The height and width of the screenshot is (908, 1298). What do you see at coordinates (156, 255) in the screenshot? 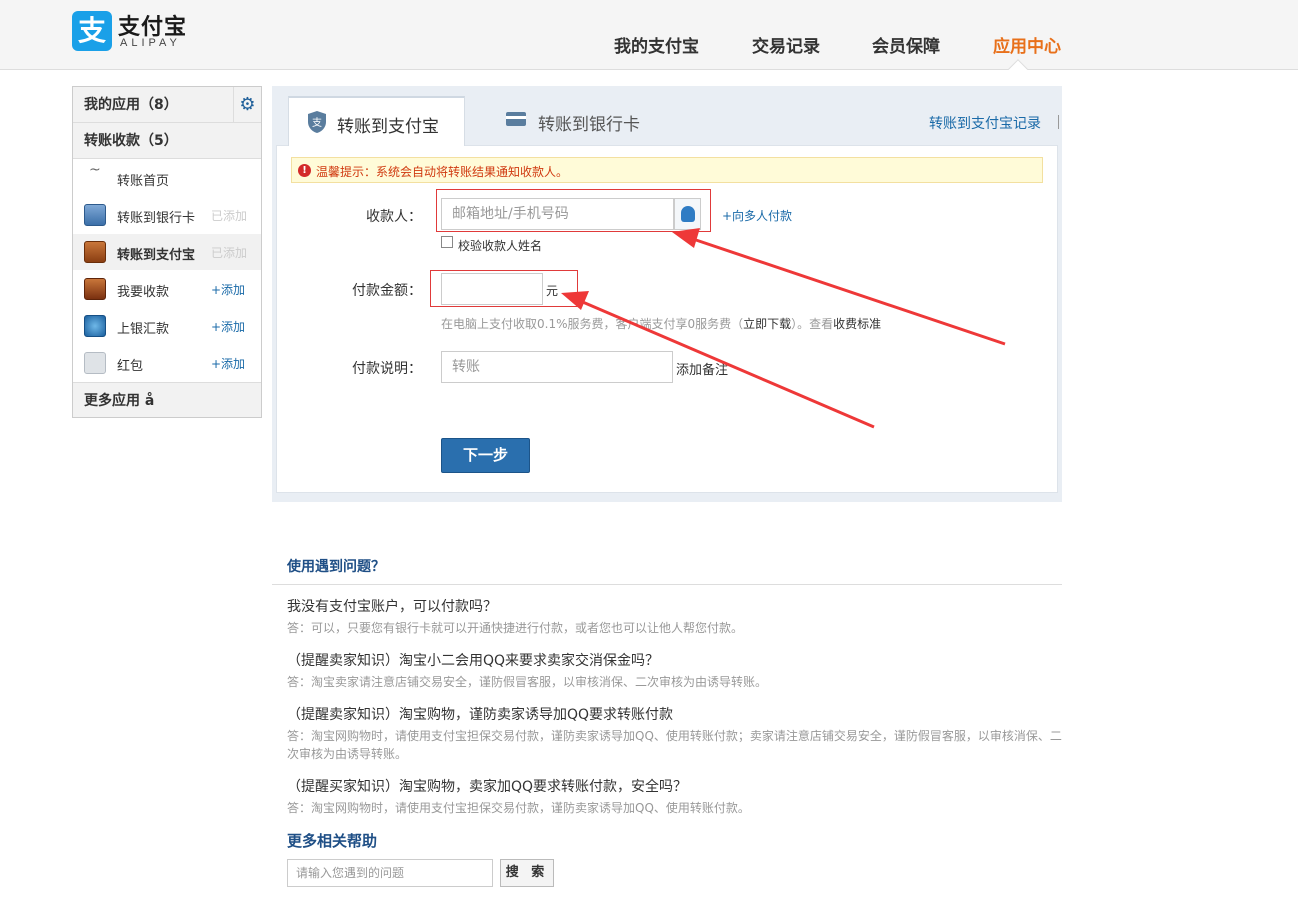
I see `sidebar-item-label: 转账到支付宝` at bounding box center [156, 255].